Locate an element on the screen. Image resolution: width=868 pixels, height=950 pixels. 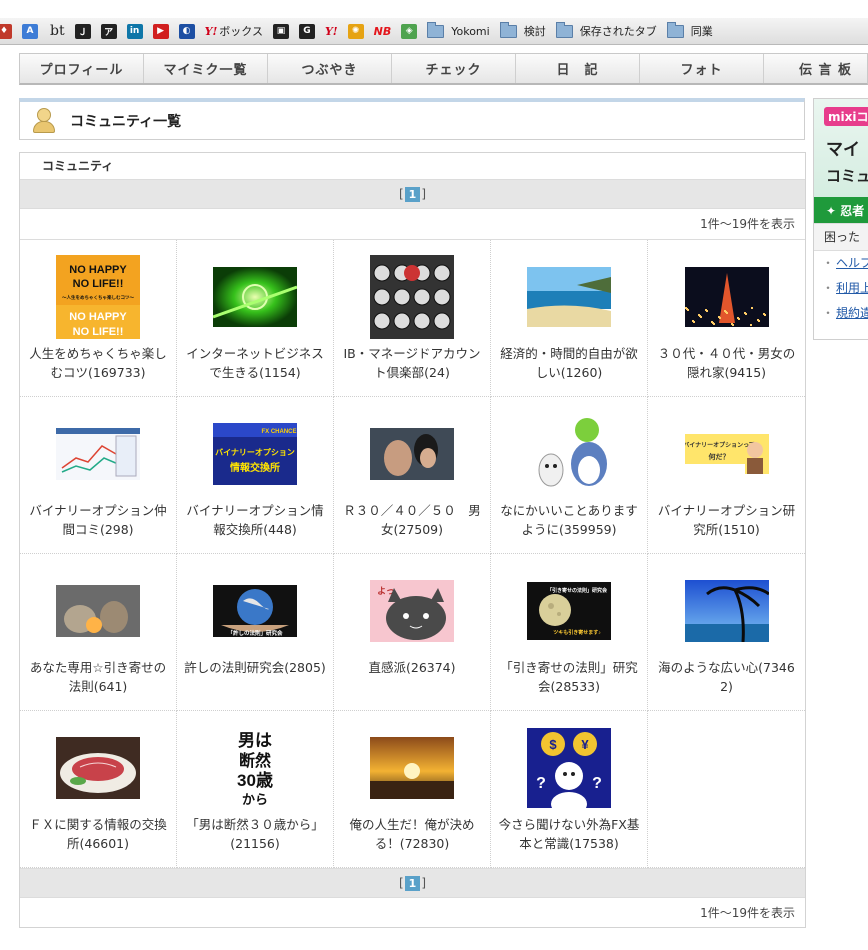
community-card: 海のような広い心(73462) is located at coordinates (726, 632).